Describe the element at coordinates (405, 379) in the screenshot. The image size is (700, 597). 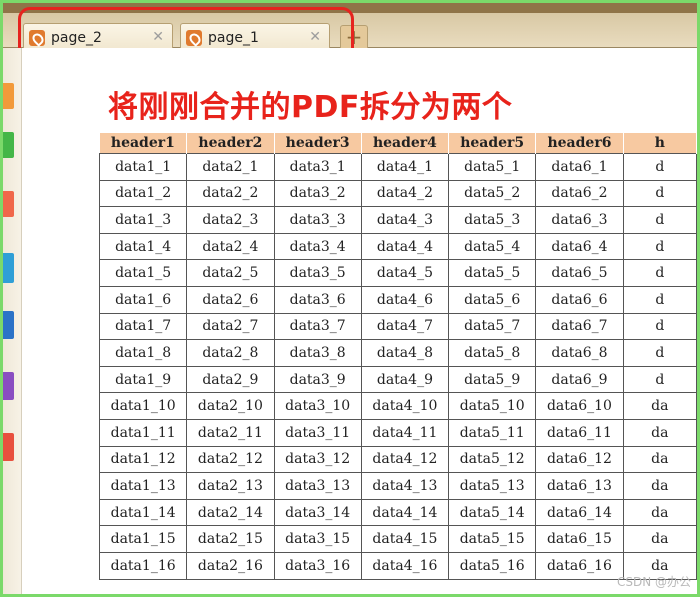
I see `table-cell: data4_9` at that location.